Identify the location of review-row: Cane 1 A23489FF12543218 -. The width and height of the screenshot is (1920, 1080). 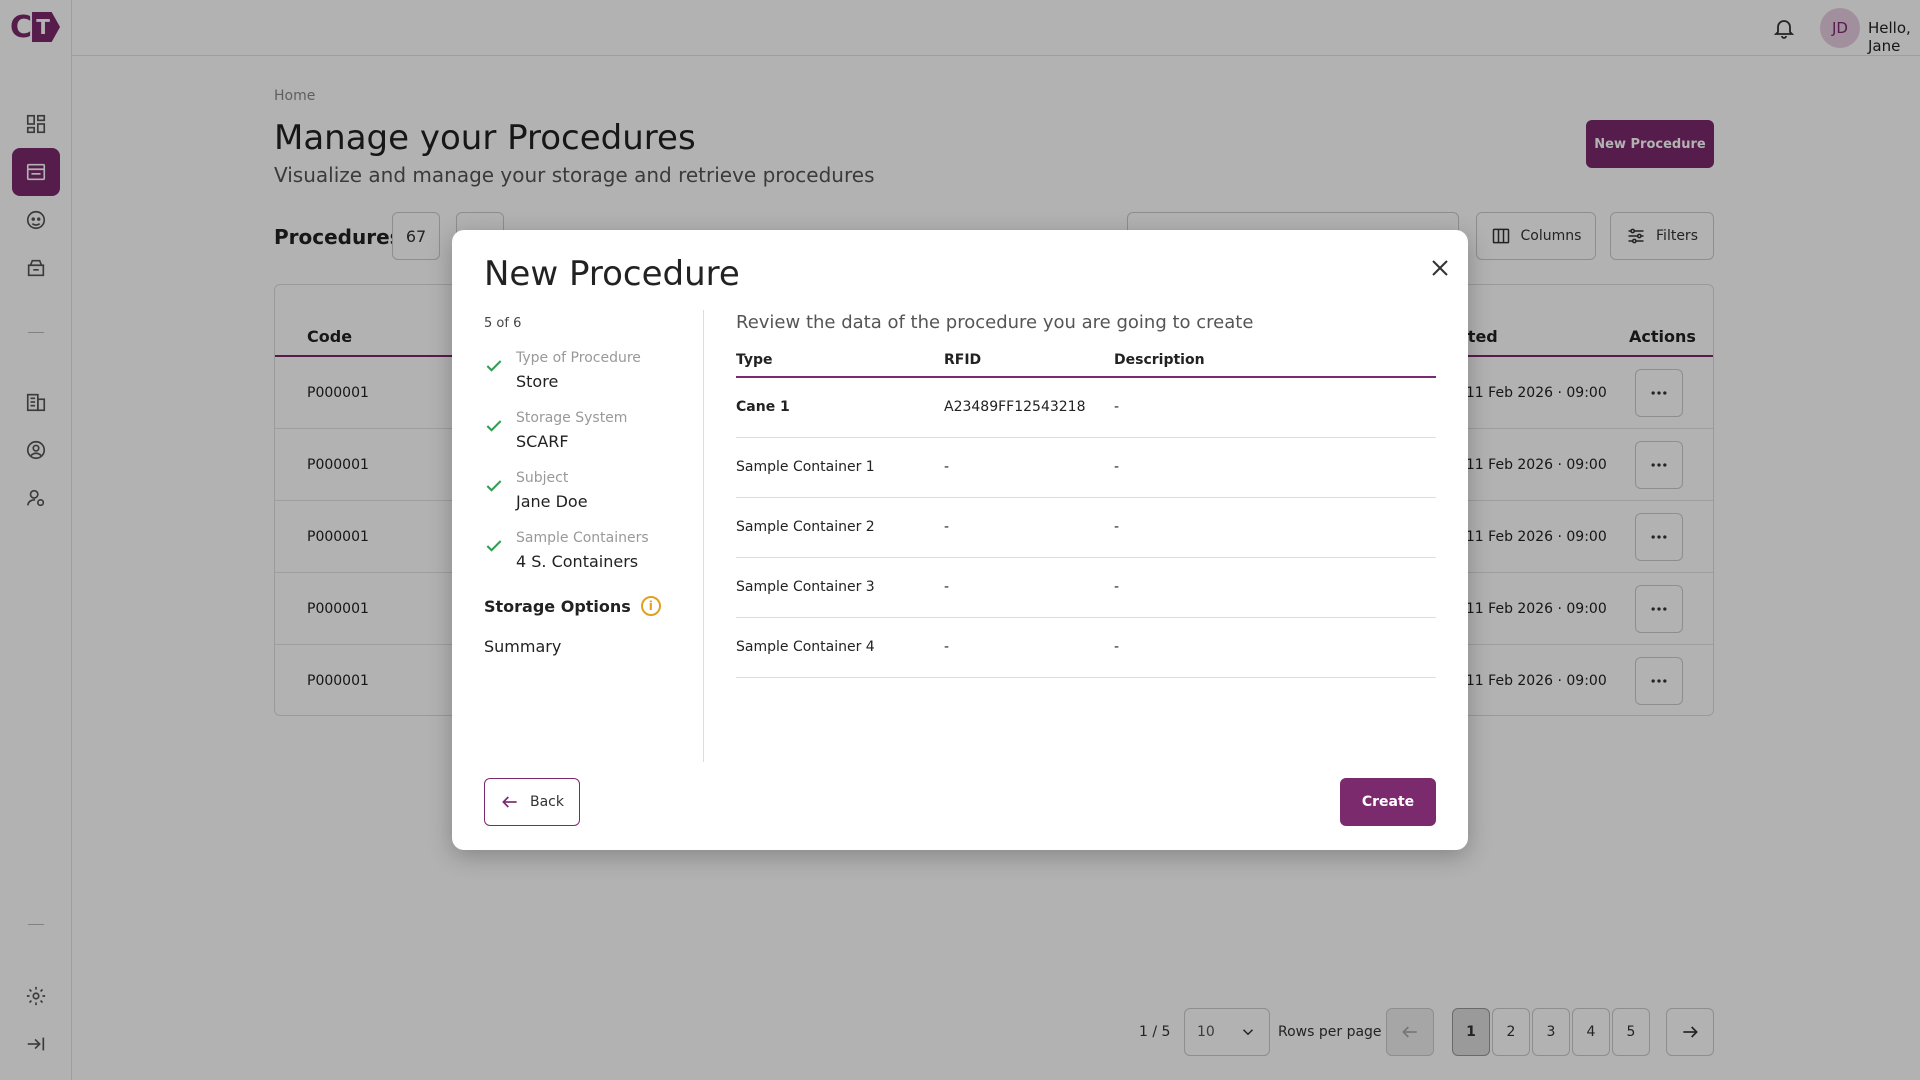
(1086, 408).